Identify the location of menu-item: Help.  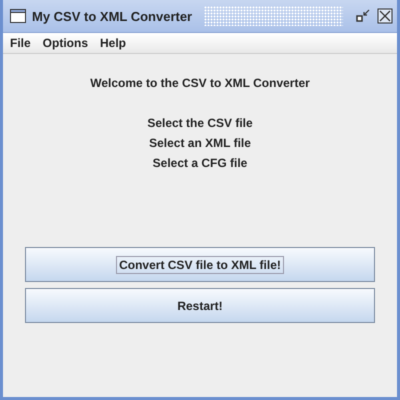
(113, 43).